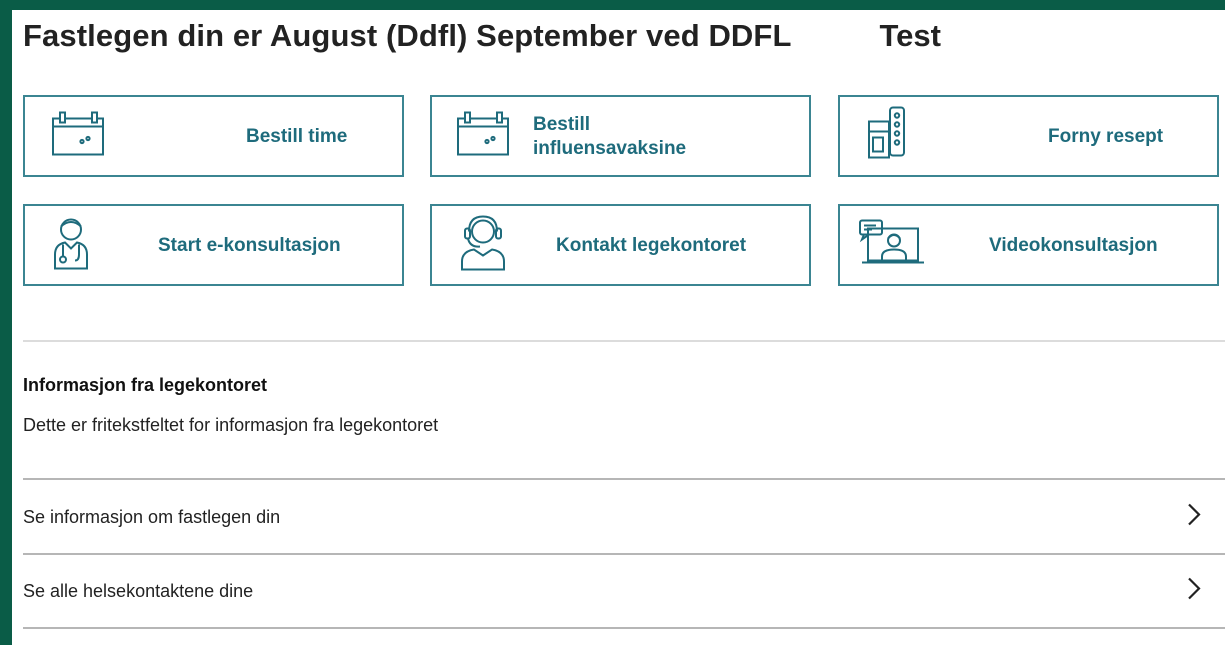  Describe the element at coordinates (213, 136) in the screenshot. I see `book-appointment-tile: Bestill time` at that location.